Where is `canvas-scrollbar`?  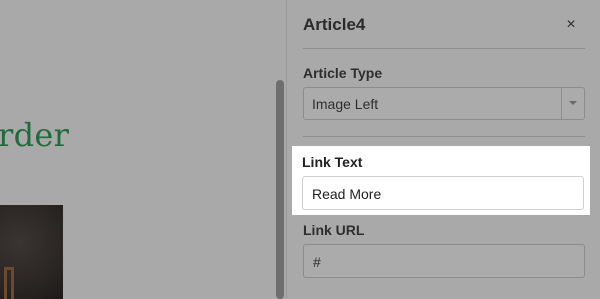 canvas-scrollbar is located at coordinates (280, 189).